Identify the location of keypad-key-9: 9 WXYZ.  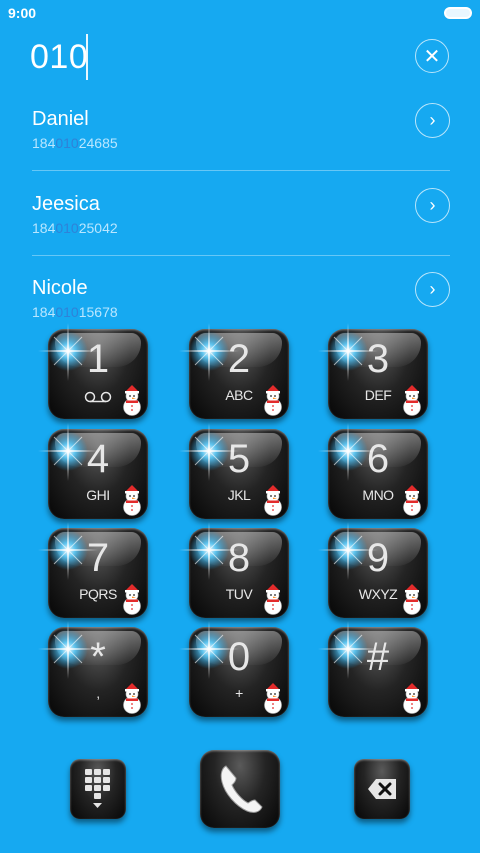
(373, 570).